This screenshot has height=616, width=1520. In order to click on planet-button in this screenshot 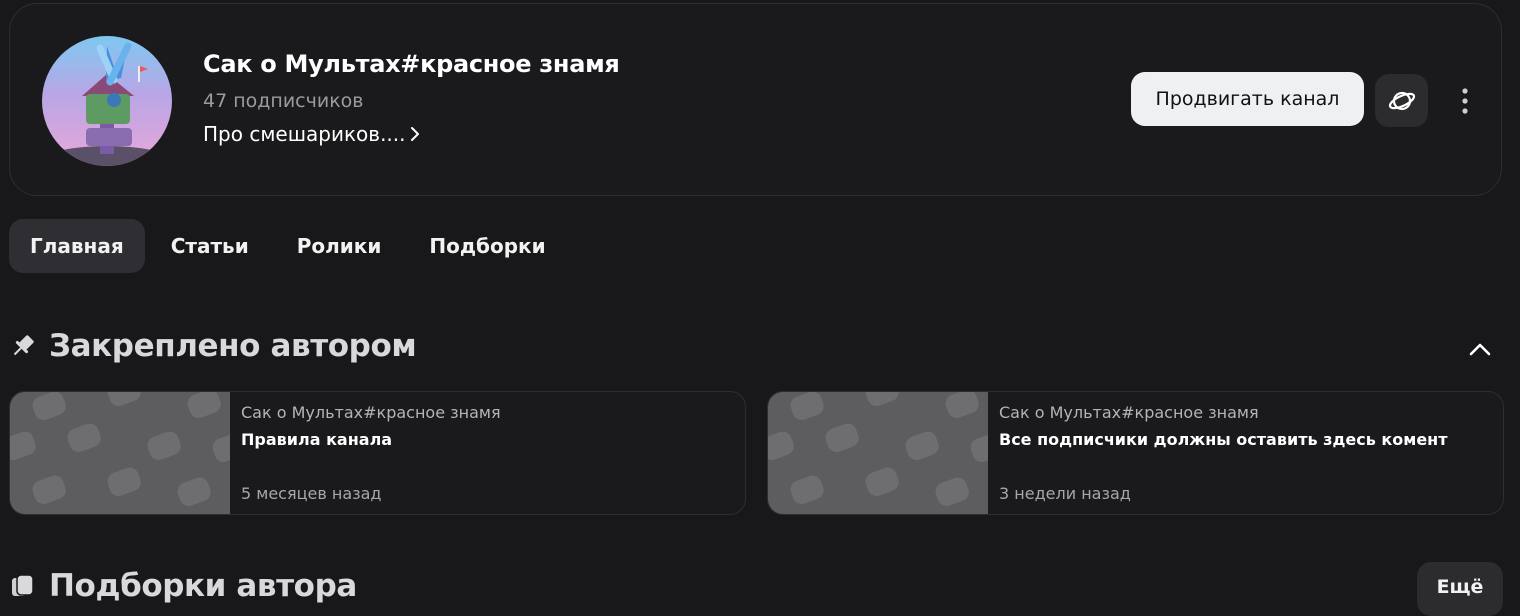, I will do `click(1401, 100)`.